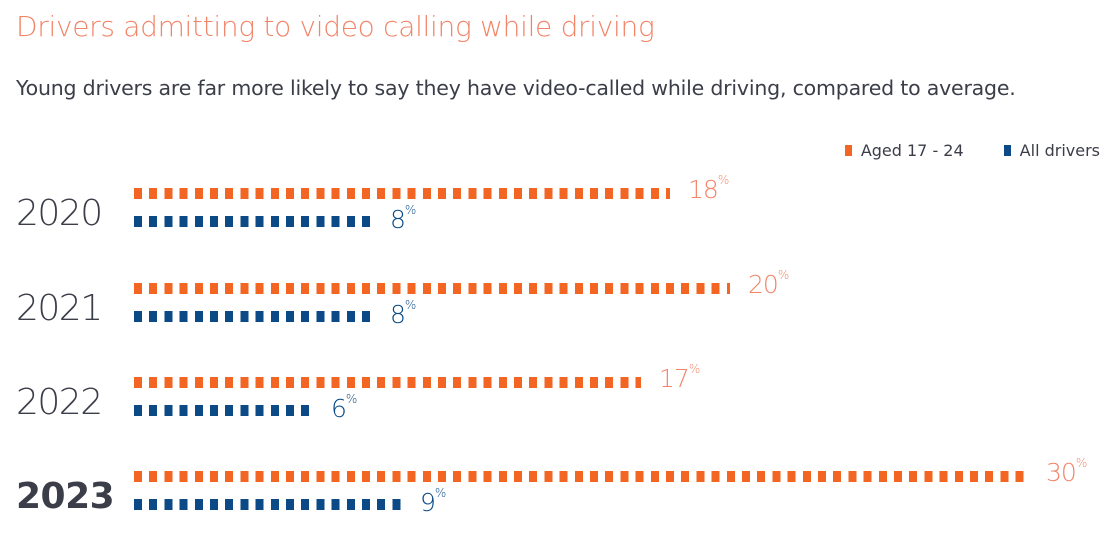  I want to click on legend: Aged 17 - 24 All drivers, so click(972, 150).